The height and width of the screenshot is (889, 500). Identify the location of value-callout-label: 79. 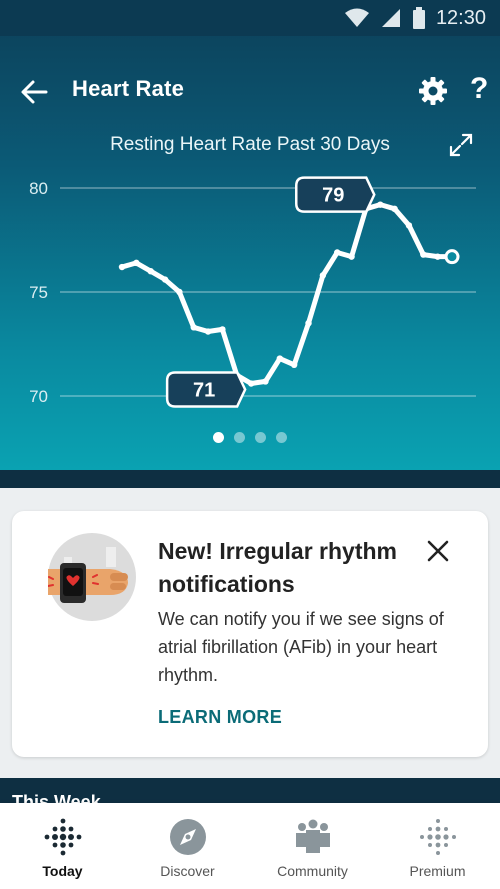
(333, 196).